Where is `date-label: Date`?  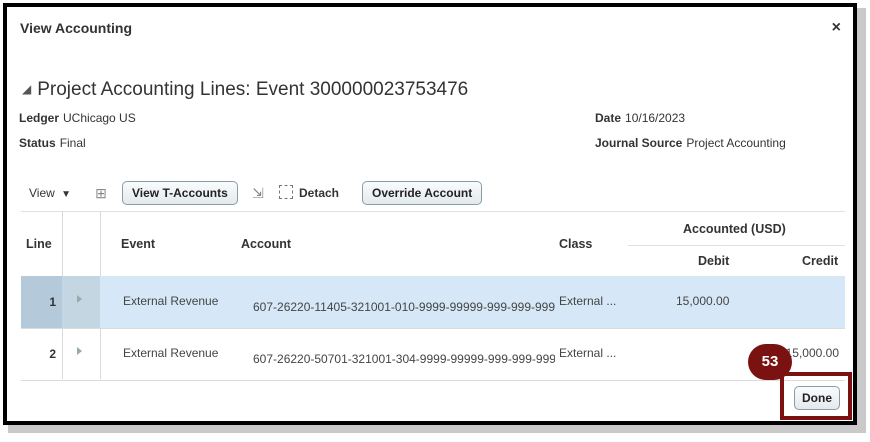
date-label: Date is located at coordinates (608, 118).